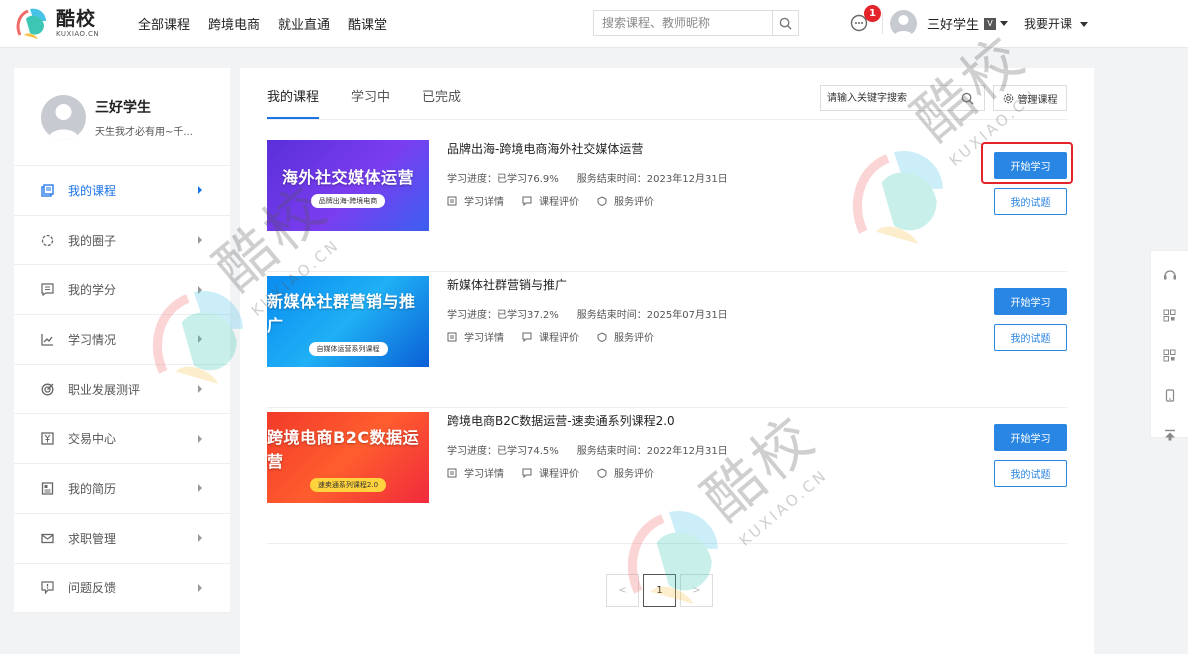 The height and width of the screenshot is (654, 1188). I want to click on sidebar-item-learning-status: 学习情况, so click(122, 340).